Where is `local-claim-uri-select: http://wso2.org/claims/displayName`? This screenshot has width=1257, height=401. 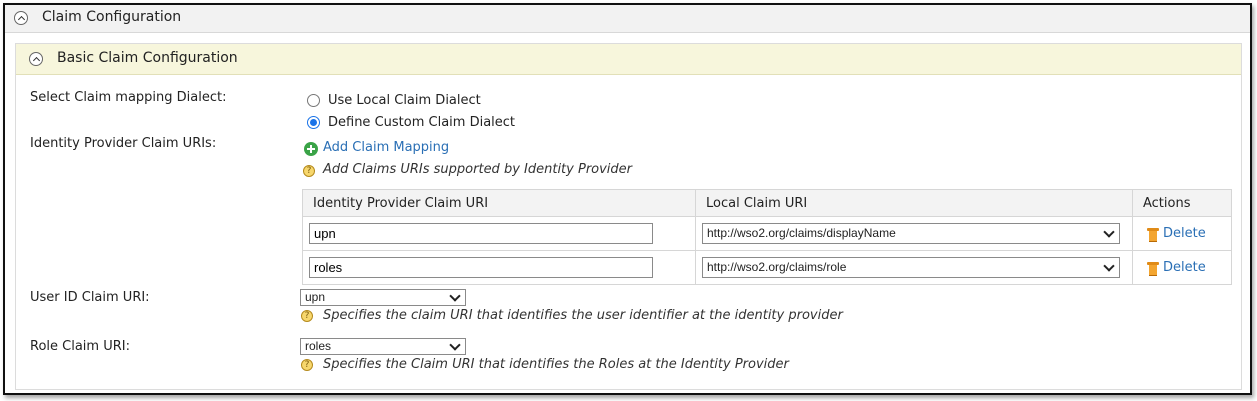 local-claim-uri-select: http://wso2.org/claims/displayName is located at coordinates (911, 233).